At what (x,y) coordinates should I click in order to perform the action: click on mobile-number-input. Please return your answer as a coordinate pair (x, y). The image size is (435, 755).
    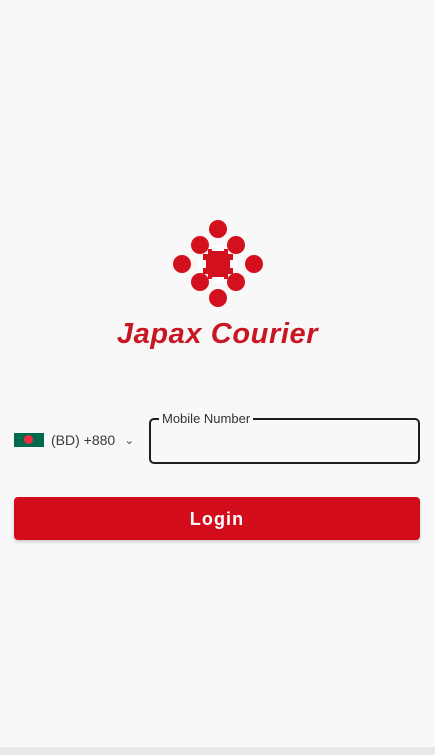
    Looking at the image, I should click on (287, 443).